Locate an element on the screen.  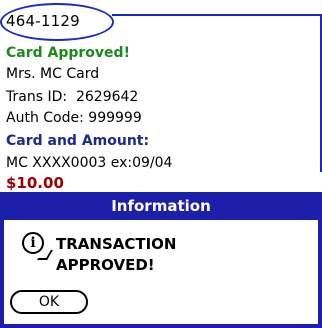
ok-button: OK is located at coordinates (49, 302).